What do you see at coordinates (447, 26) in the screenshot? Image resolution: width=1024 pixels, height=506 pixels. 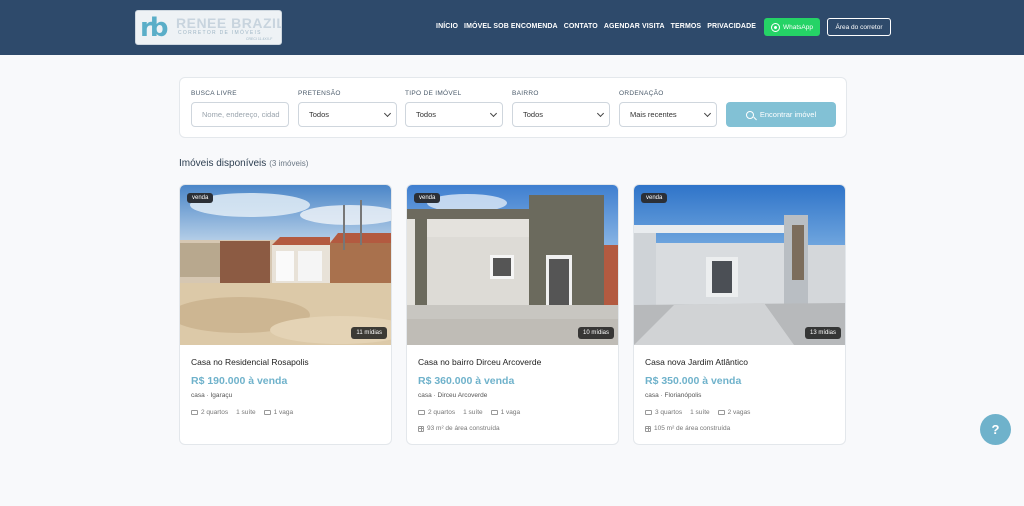 I see `nav-inicio: INÍCIO` at bounding box center [447, 26].